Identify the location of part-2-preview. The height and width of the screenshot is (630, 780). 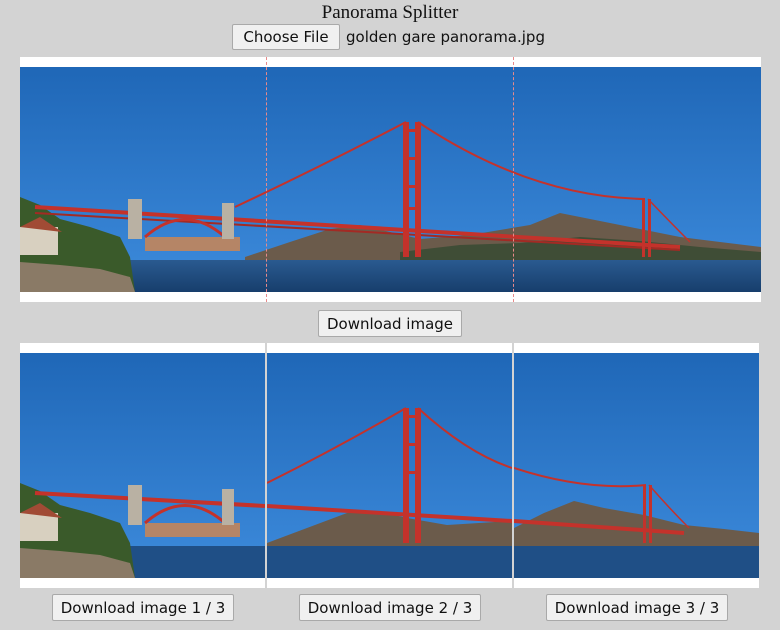
(389, 465).